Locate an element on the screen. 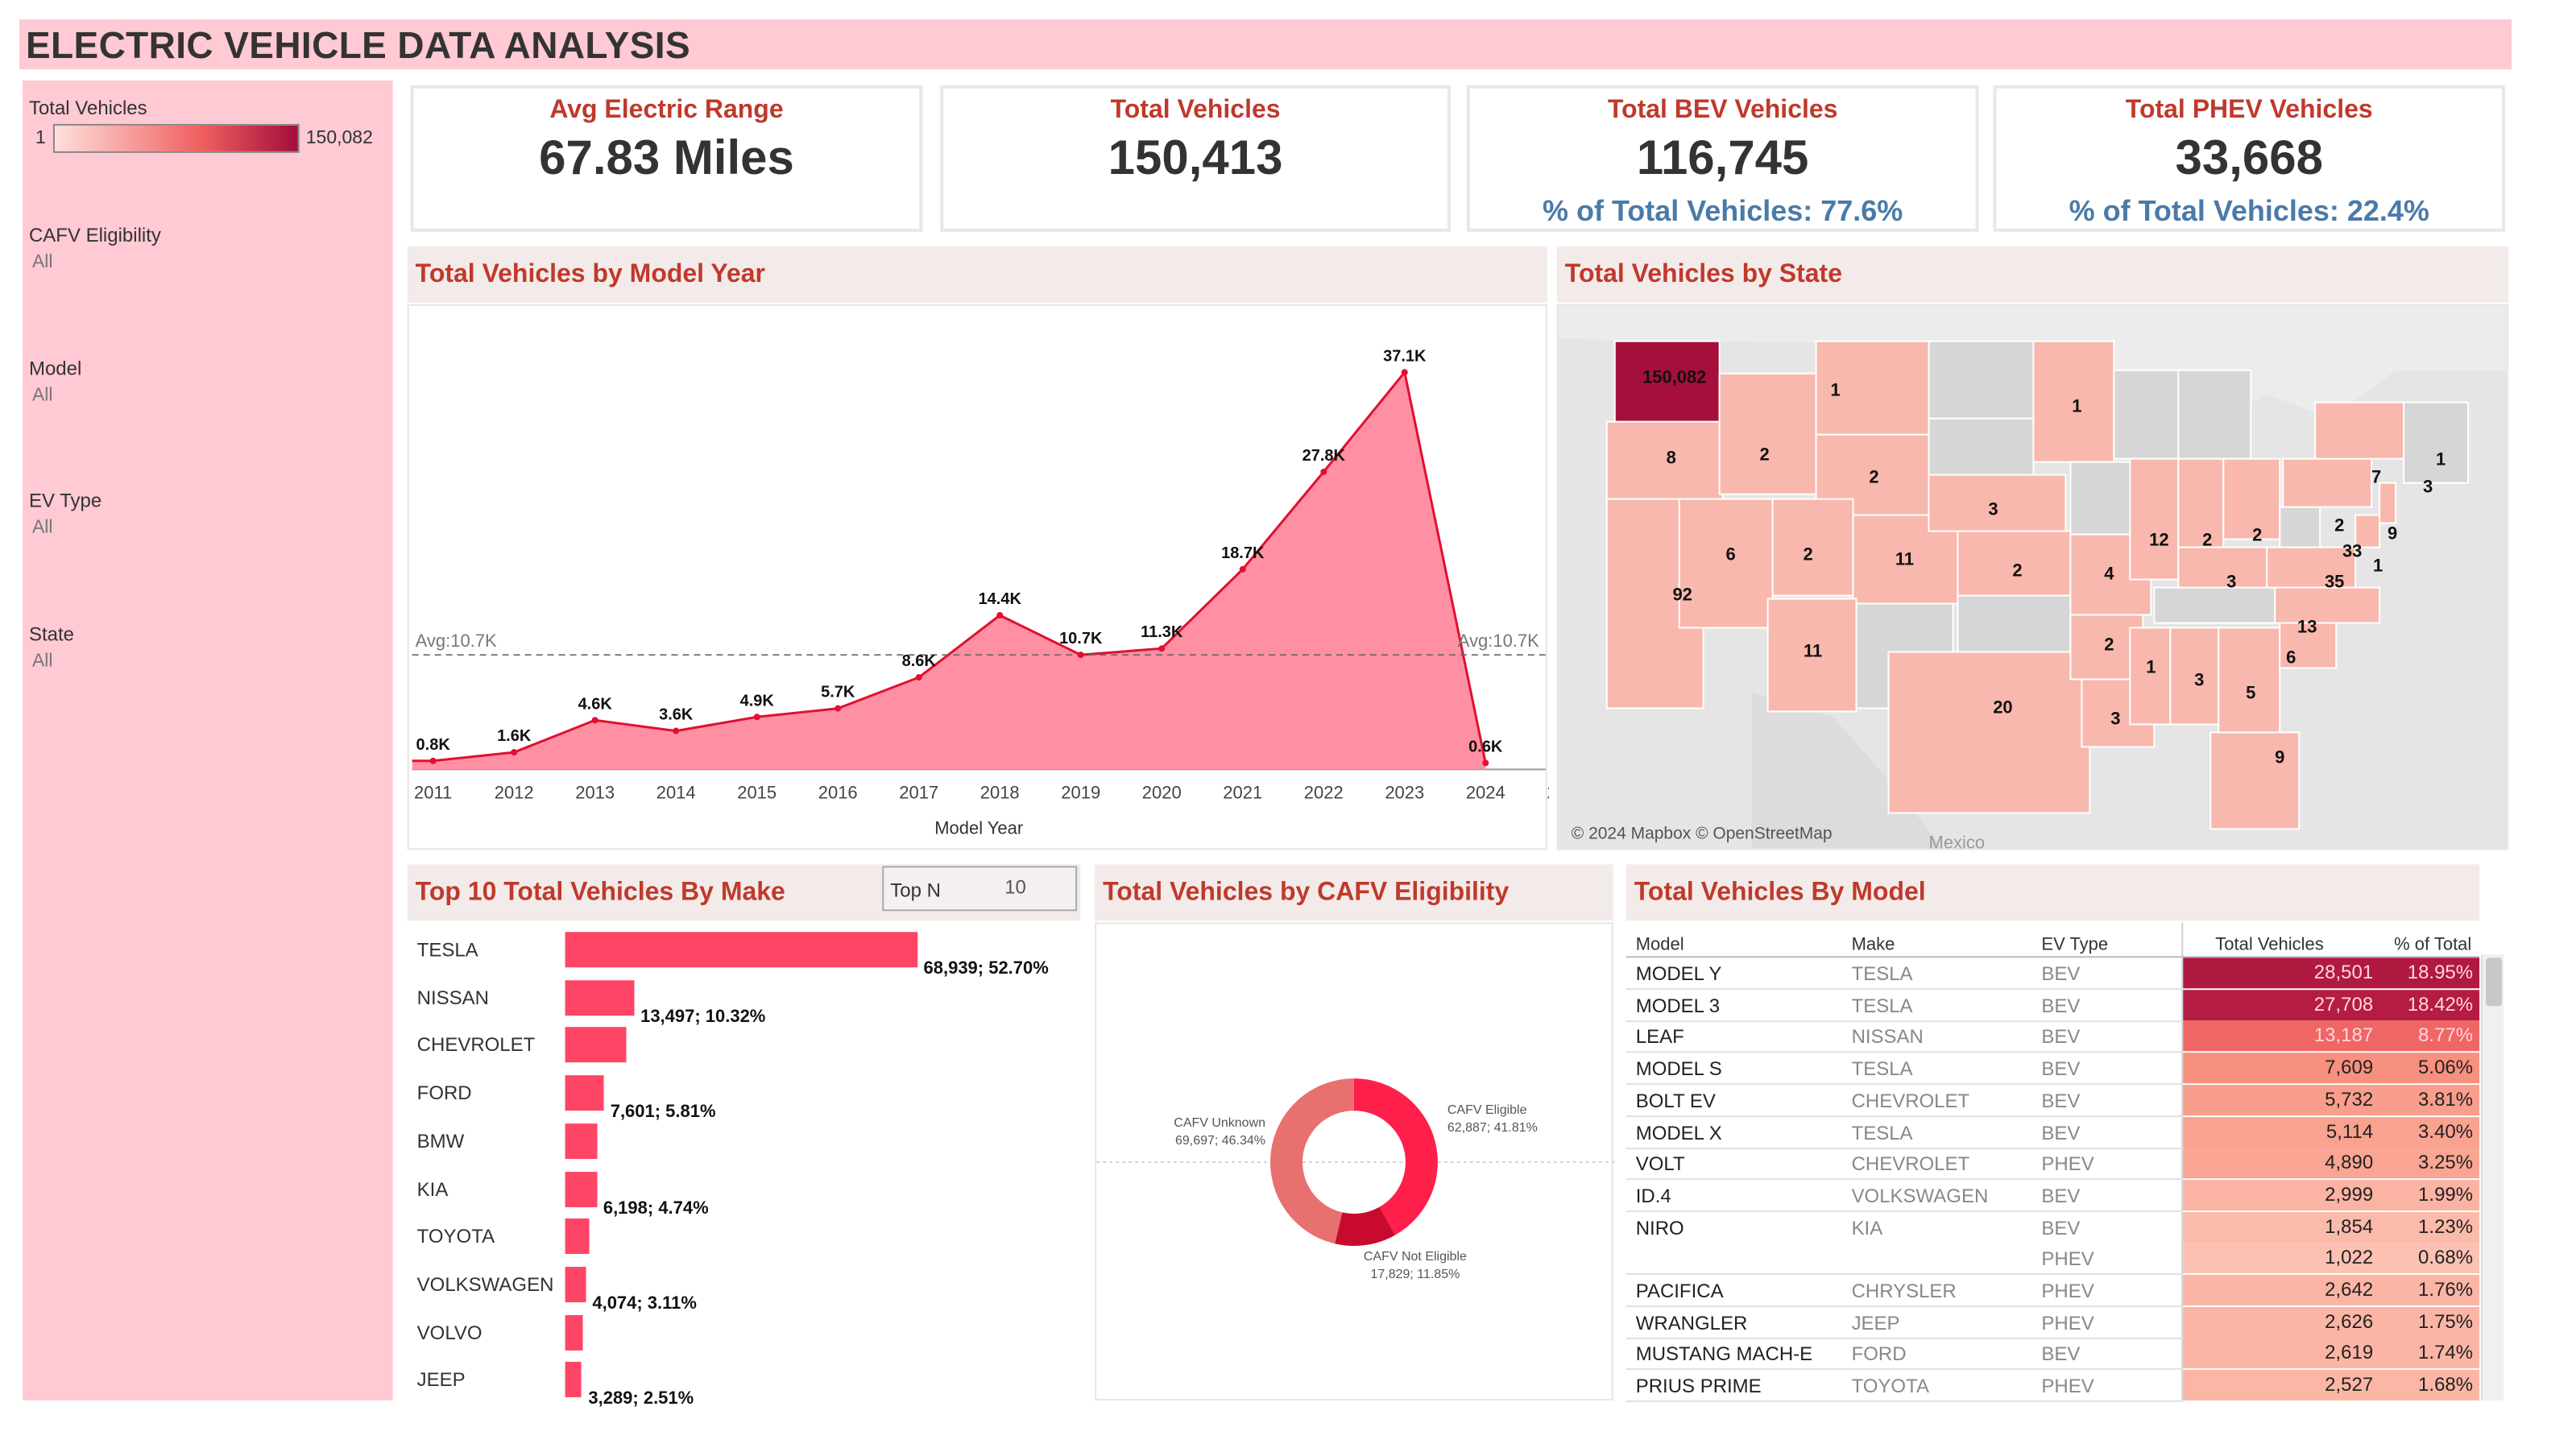 This screenshot has height=1448, width=2576. state-value-label: 33 is located at coordinates (2352, 551).